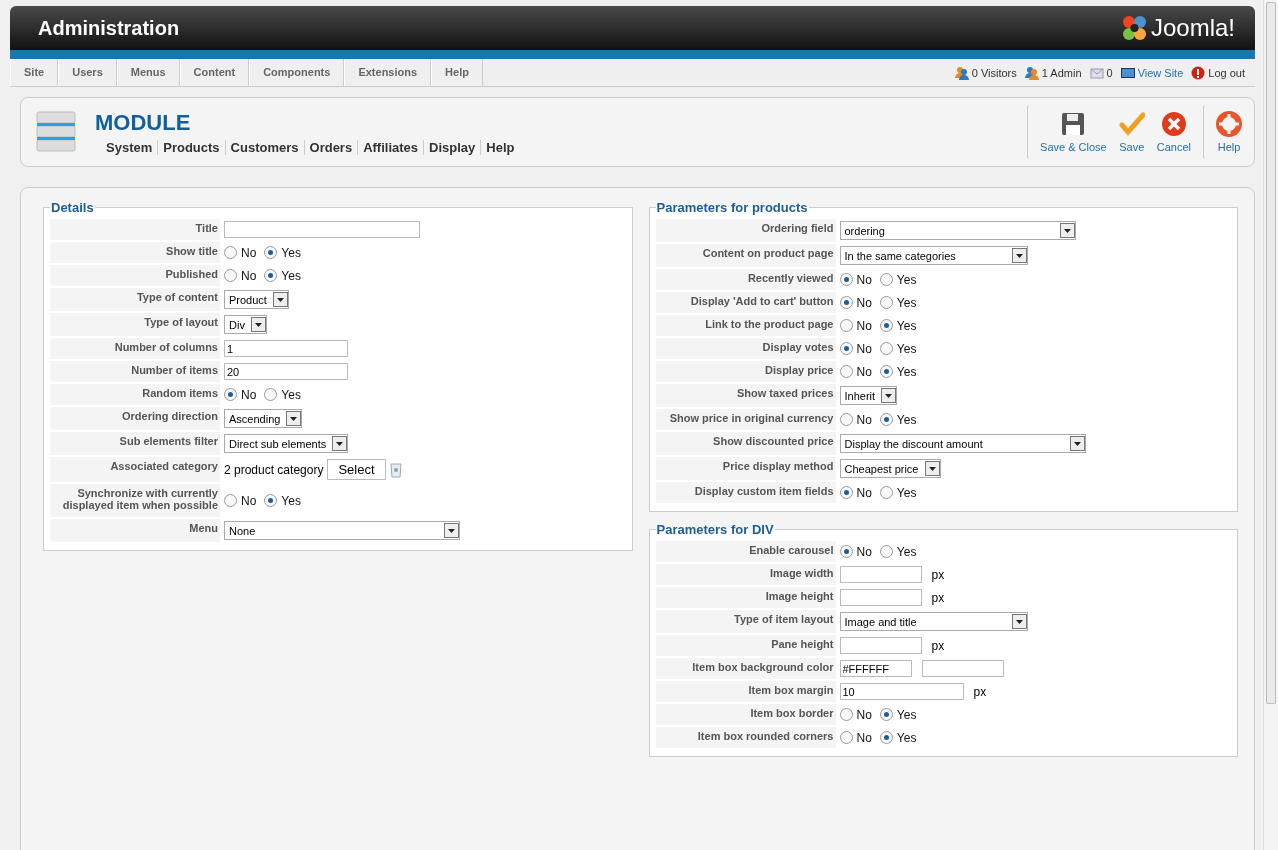  I want to click on envelope-icon, so click(1096, 72).